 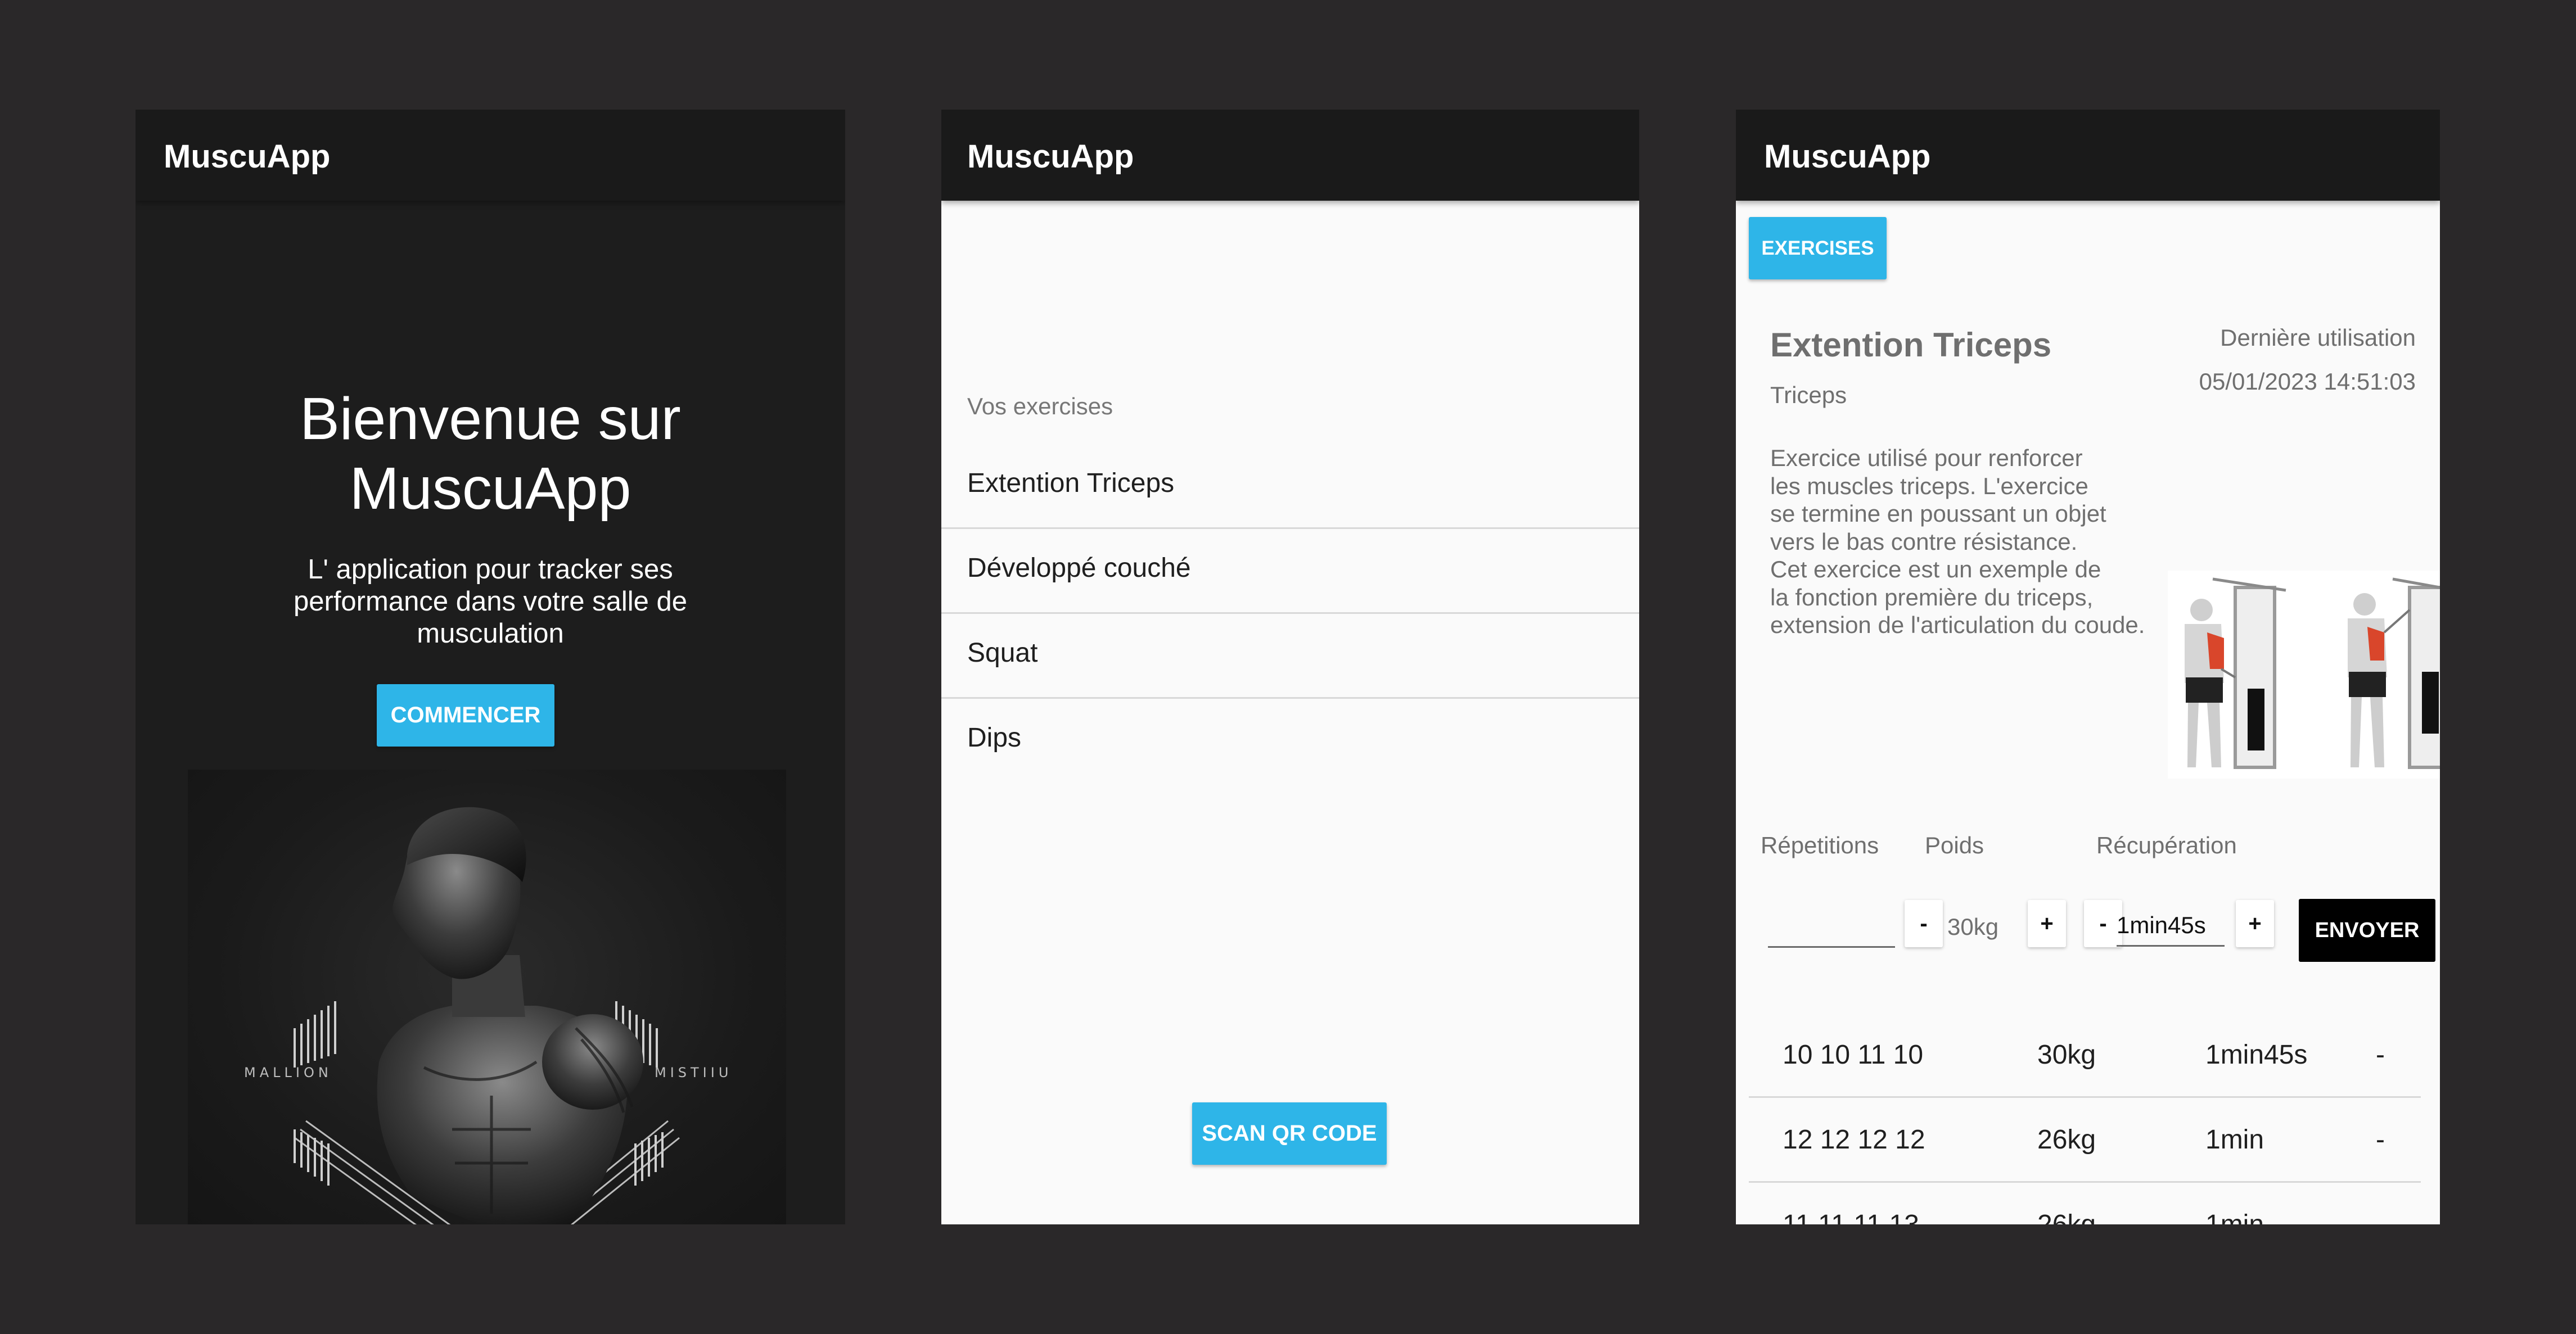 What do you see at coordinates (1935, 569) in the screenshot?
I see `description-line: Cet exercice est un exemple de` at bounding box center [1935, 569].